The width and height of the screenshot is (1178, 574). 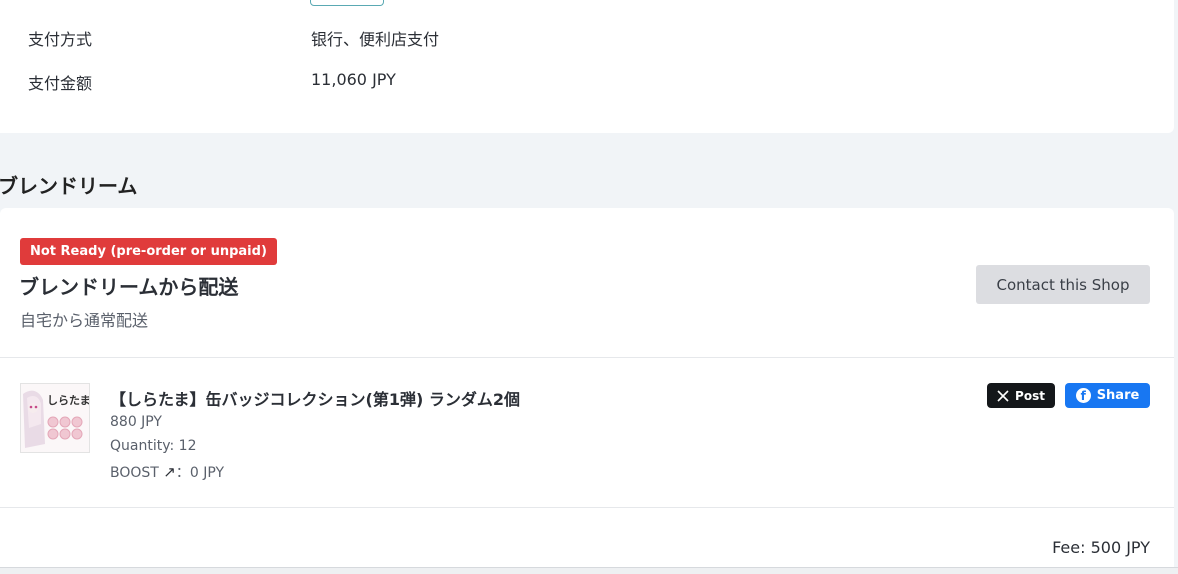 What do you see at coordinates (69, 186) in the screenshot?
I see `shop-section-heading: ブレンドリーム` at bounding box center [69, 186].